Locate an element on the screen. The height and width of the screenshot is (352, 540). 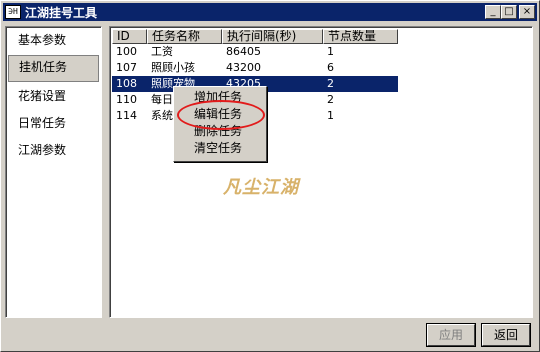
menu-item-clear-tasks: 清空任务 is located at coordinates (220, 148).